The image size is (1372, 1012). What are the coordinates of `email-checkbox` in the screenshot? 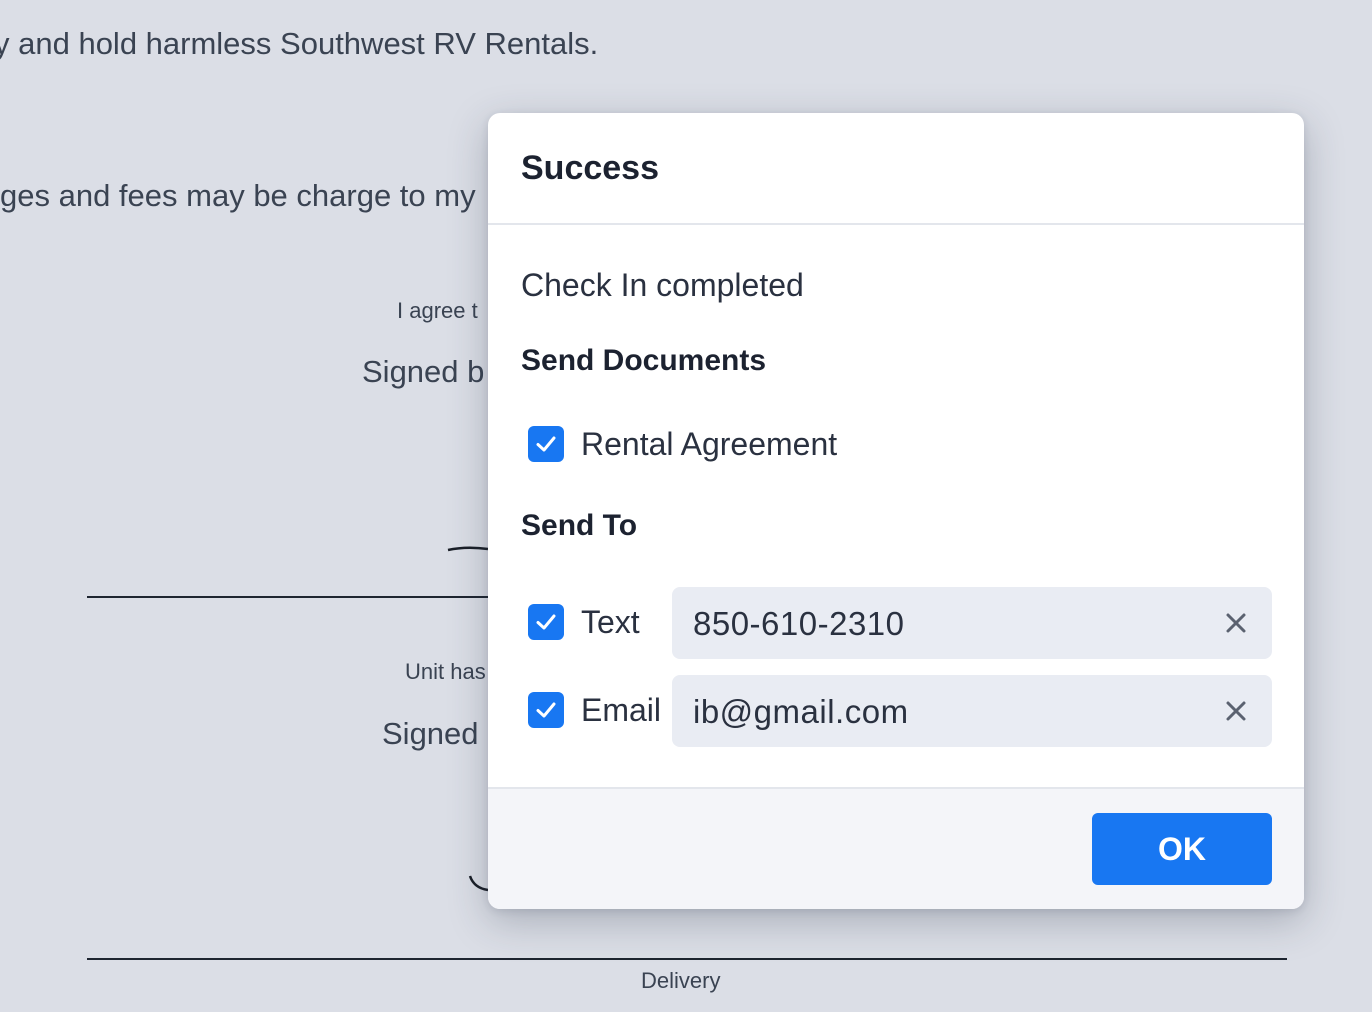 It's located at (546, 710).